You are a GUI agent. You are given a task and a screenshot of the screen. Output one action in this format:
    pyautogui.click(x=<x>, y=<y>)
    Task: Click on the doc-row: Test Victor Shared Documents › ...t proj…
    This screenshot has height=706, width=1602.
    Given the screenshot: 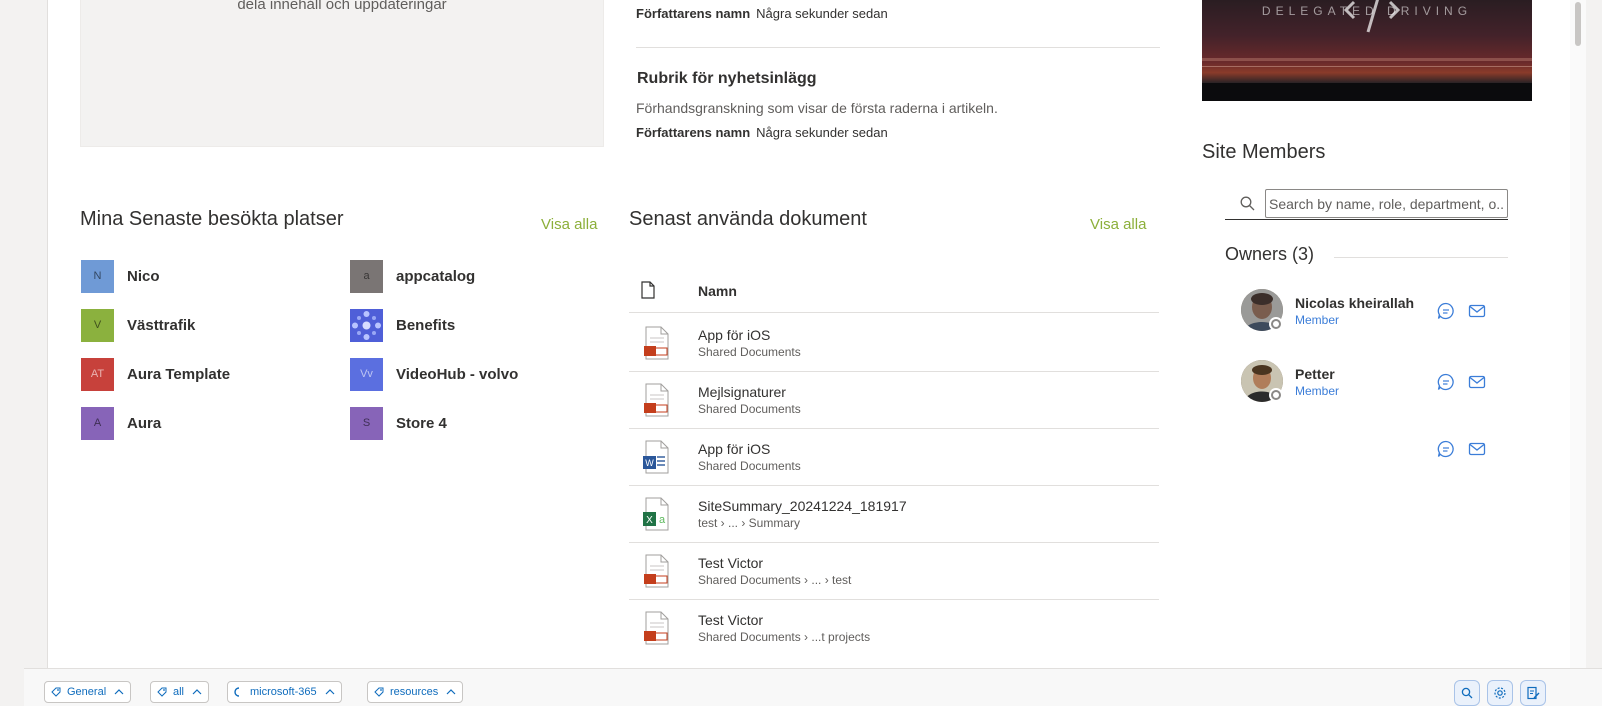 What is the action you would take?
    pyautogui.click(x=894, y=628)
    